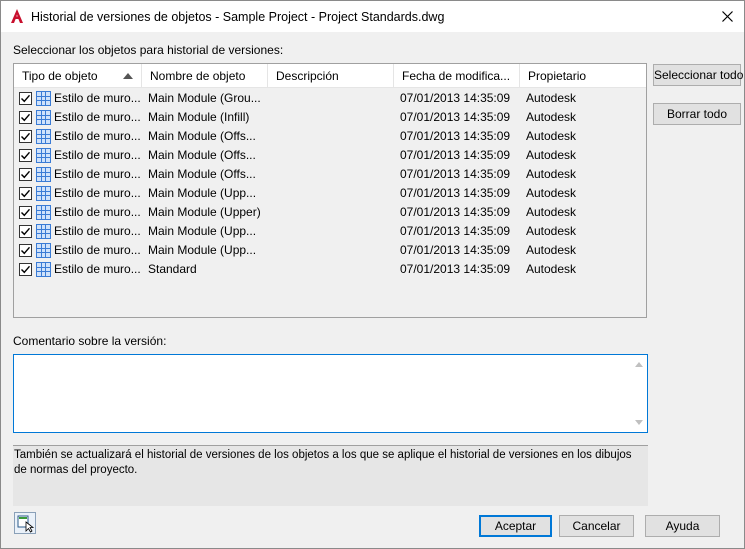  I want to click on autocad-logo-icon, so click(17, 16).